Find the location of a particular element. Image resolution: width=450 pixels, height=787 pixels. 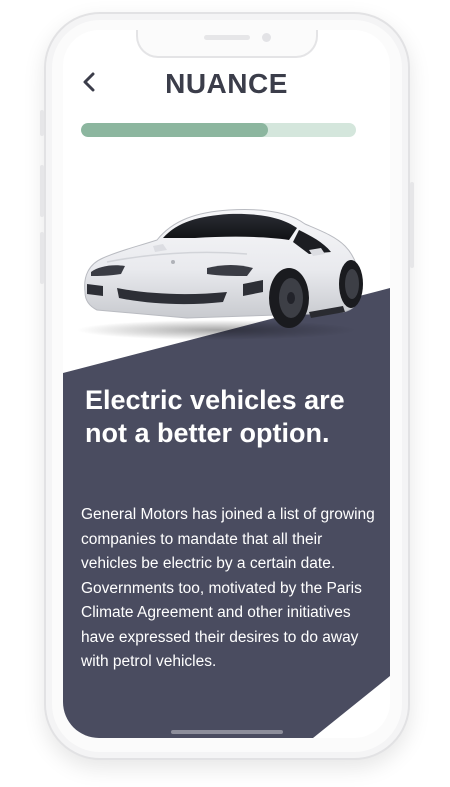

lesson-progress-bar is located at coordinates (218, 130).